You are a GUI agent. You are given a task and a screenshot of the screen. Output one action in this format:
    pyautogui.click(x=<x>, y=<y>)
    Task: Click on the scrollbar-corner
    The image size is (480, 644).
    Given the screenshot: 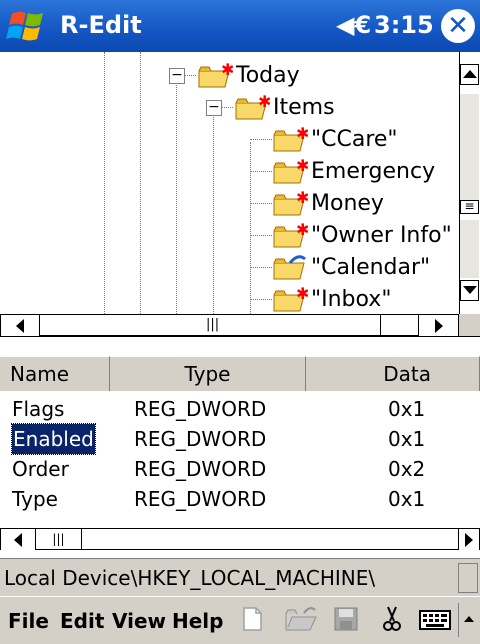 What is the action you would take?
    pyautogui.click(x=469, y=325)
    